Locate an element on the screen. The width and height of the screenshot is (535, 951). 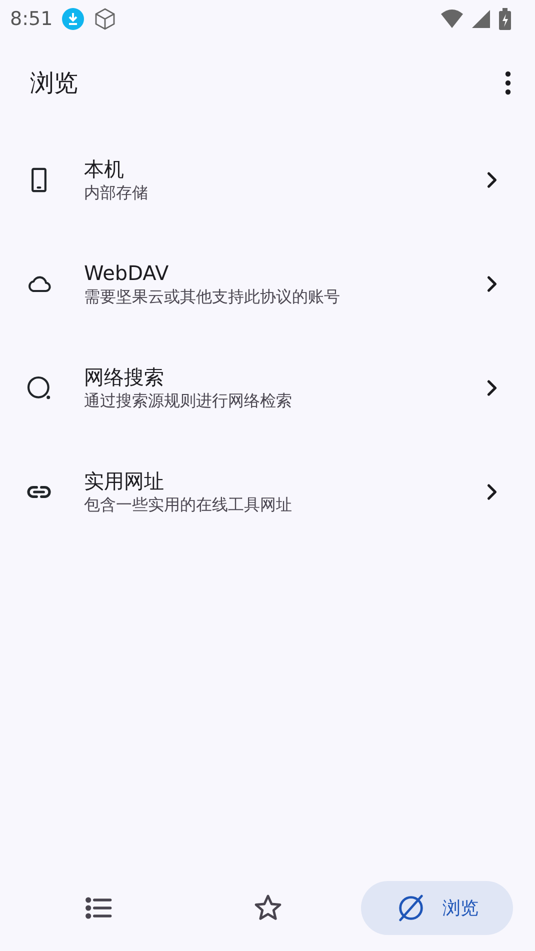
list-item: 网络搜索 通过搜索源规则进行网络检索 is located at coordinates (267, 388).